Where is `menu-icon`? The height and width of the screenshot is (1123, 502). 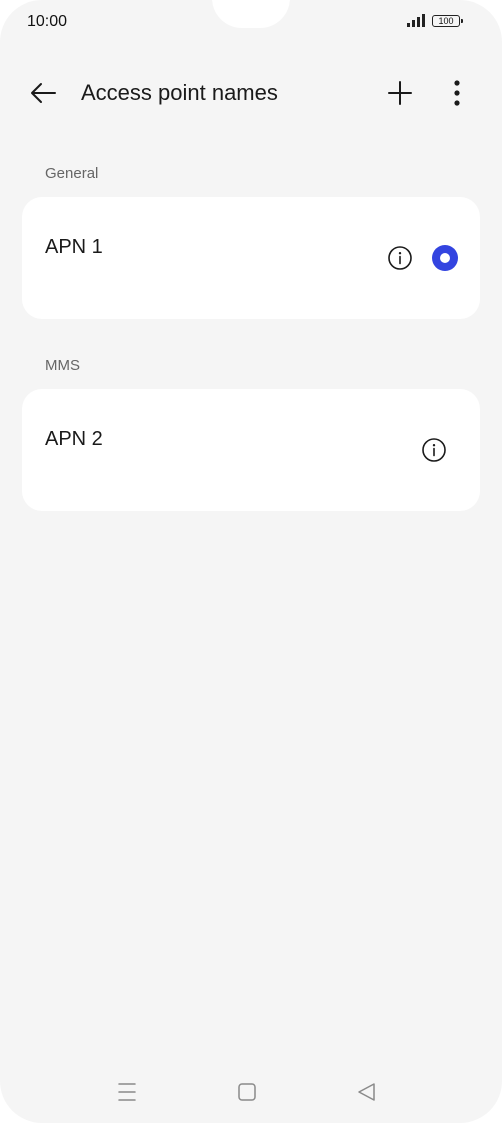 menu-icon is located at coordinates (127, 1092).